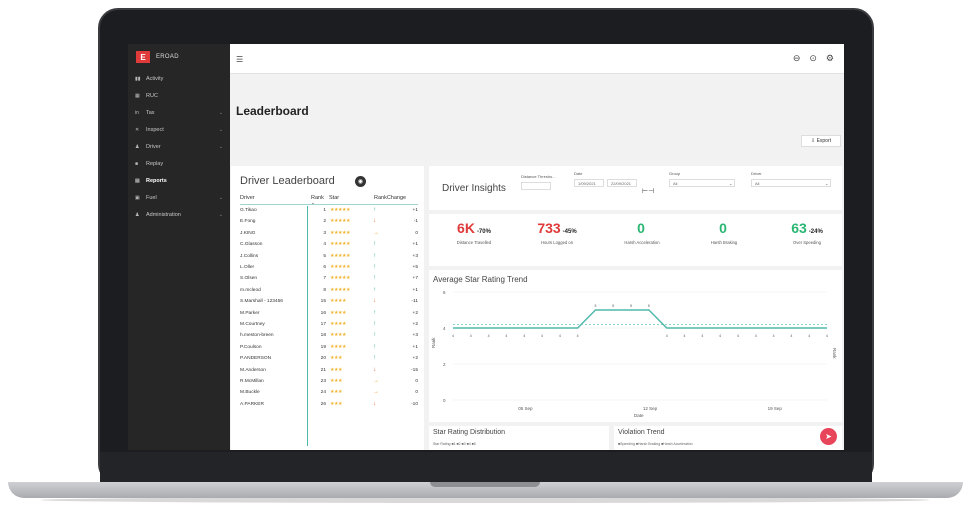 This screenshot has height=506, width=971. What do you see at coordinates (329, 405) in the screenshot?
I see `table-row: A.PARKER 26 ★★★ ↓ -10` at bounding box center [329, 405].